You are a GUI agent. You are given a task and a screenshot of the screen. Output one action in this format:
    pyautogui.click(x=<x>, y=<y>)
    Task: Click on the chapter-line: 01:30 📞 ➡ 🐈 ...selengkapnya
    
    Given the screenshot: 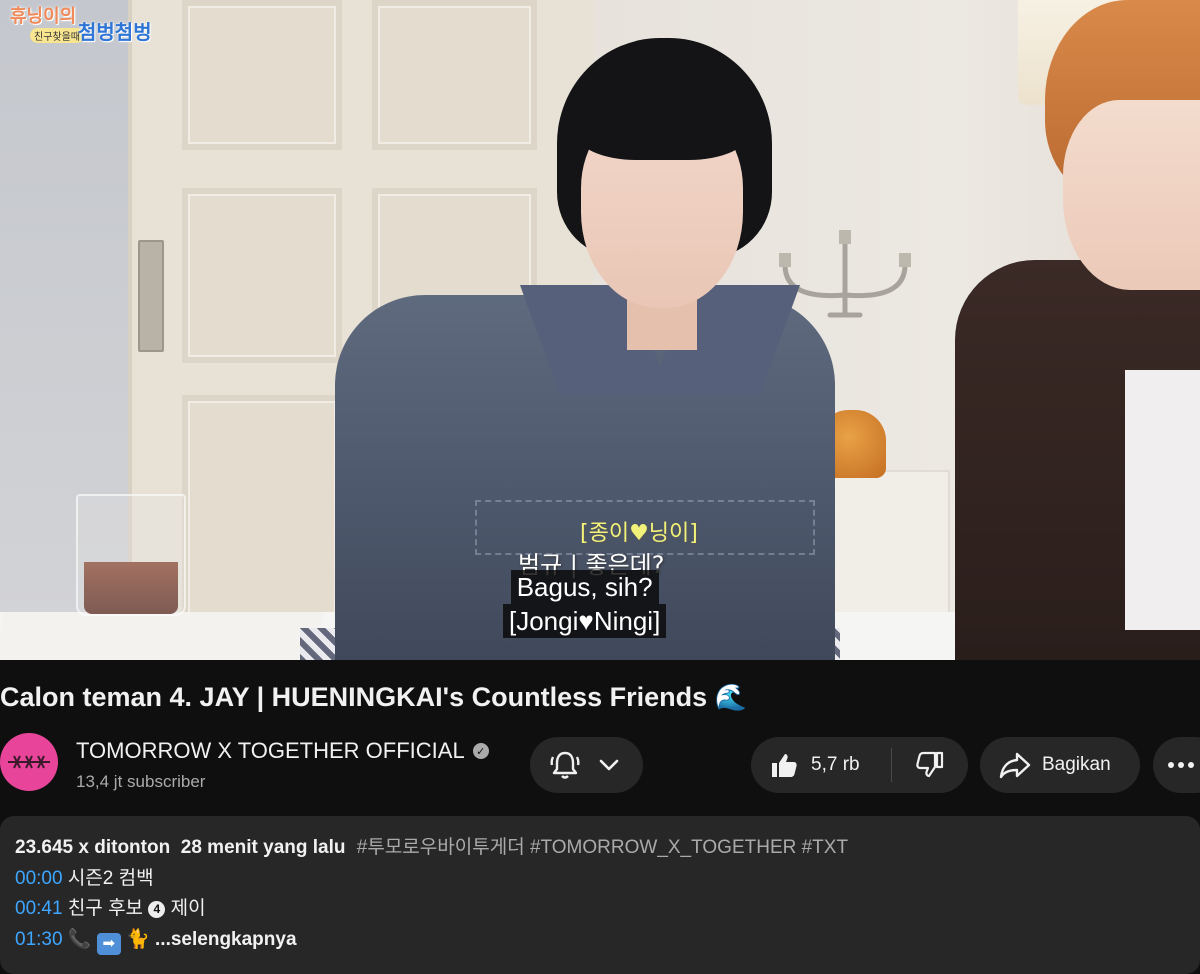 What is the action you would take?
    pyautogui.click(x=600, y=940)
    